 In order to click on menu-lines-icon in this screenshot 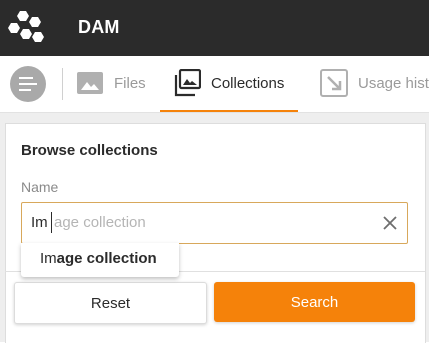, I will do `click(28, 84)`.